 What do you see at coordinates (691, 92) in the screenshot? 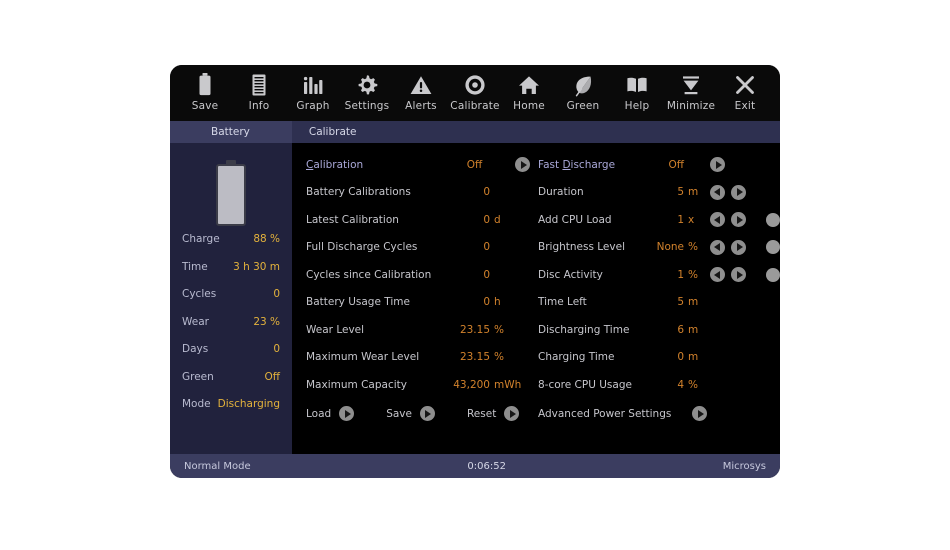
I see `toolbar-button-minimize: Minimize` at bounding box center [691, 92].